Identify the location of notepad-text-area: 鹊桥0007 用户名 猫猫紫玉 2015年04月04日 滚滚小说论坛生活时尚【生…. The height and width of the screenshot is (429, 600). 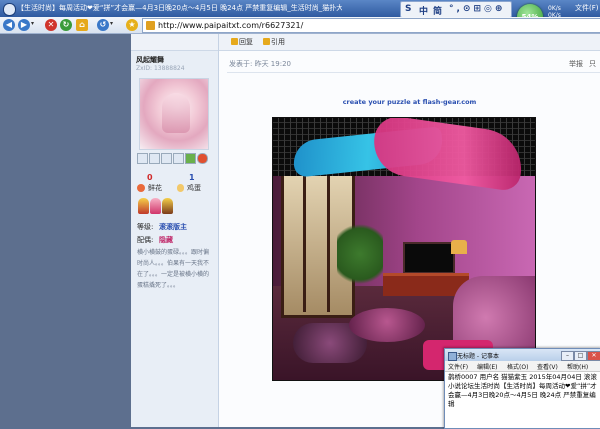
(523, 391).